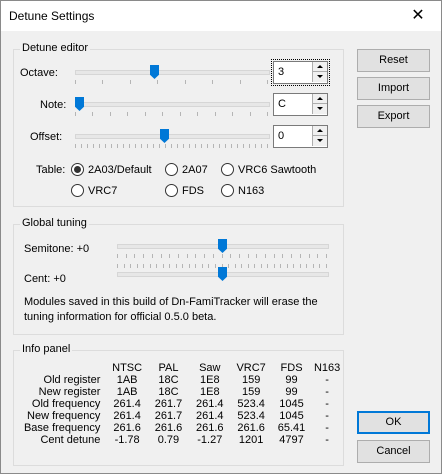 This screenshot has width=442, height=474. What do you see at coordinates (184, 190) in the screenshot?
I see `radio-fds: FDS` at bounding box center [184, 190].